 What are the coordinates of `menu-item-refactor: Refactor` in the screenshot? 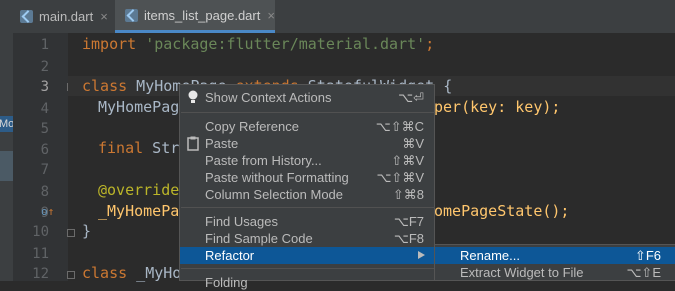 It's located at (307, 255).